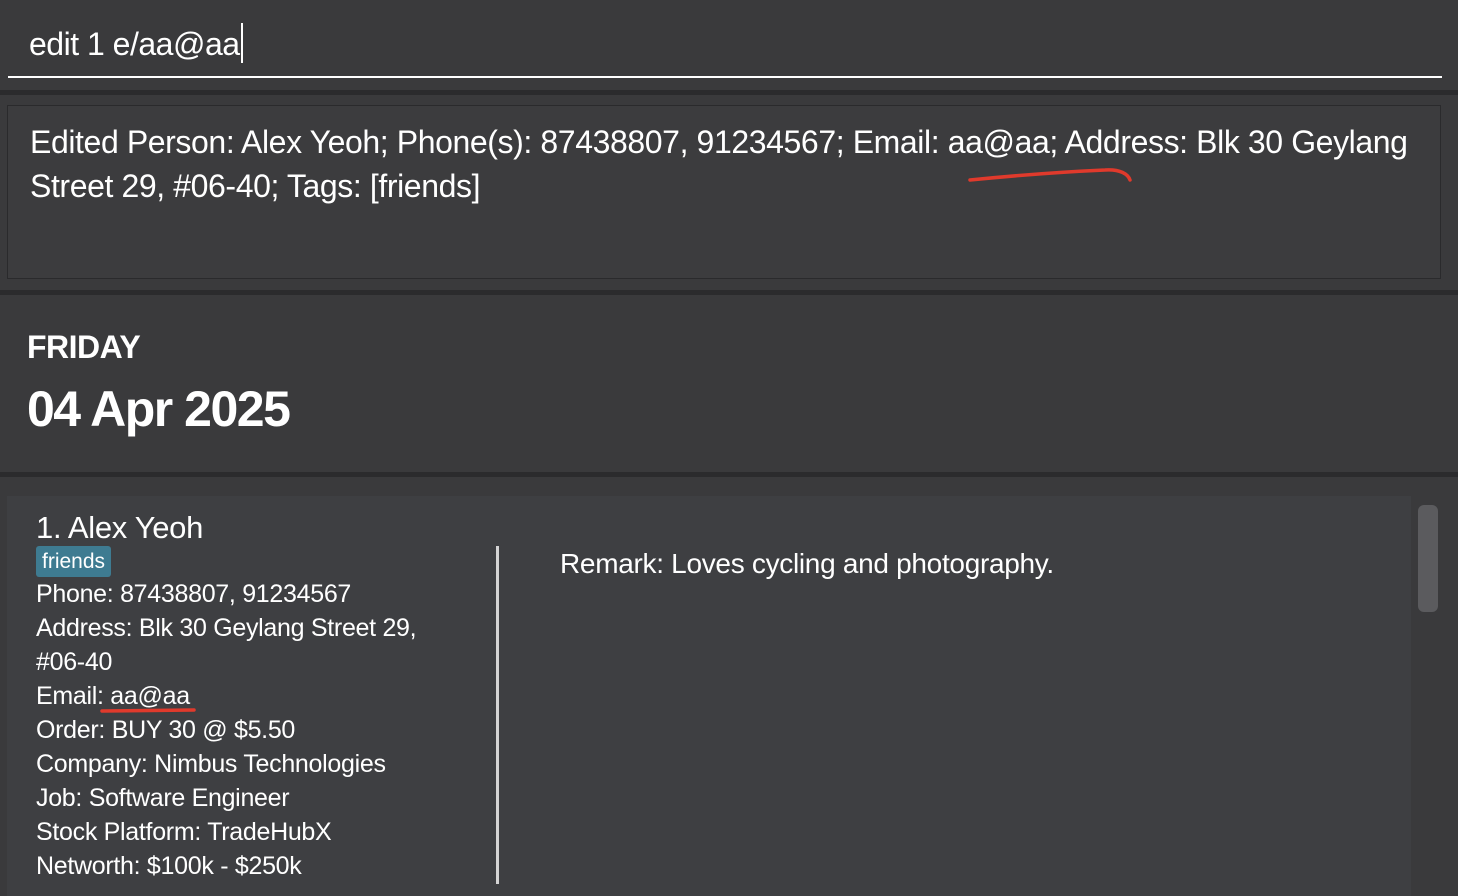  Describe the element at coordinates (120, 527) in the screenshot. I see `person-name: 1. Alex Yeoh` at that location.